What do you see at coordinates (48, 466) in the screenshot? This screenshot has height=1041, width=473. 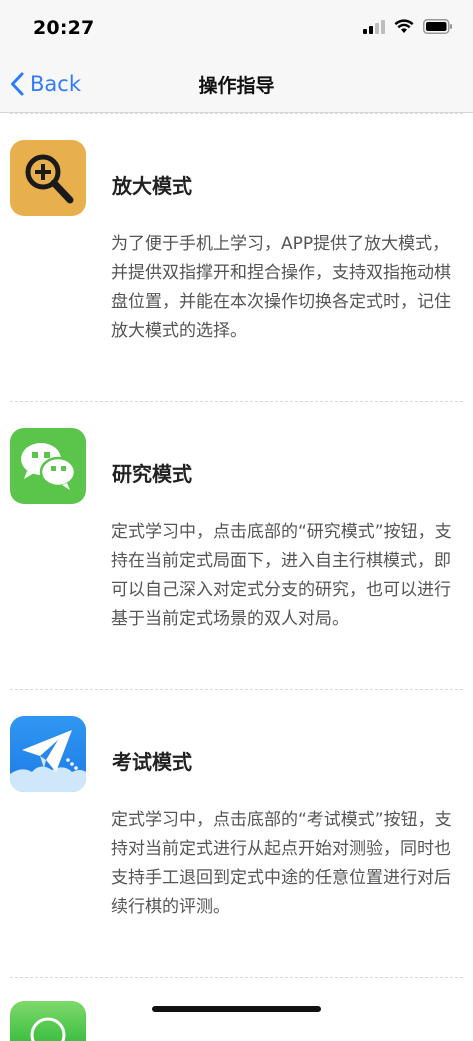 I see `wechat-icon` at bounding box center [48, 466].